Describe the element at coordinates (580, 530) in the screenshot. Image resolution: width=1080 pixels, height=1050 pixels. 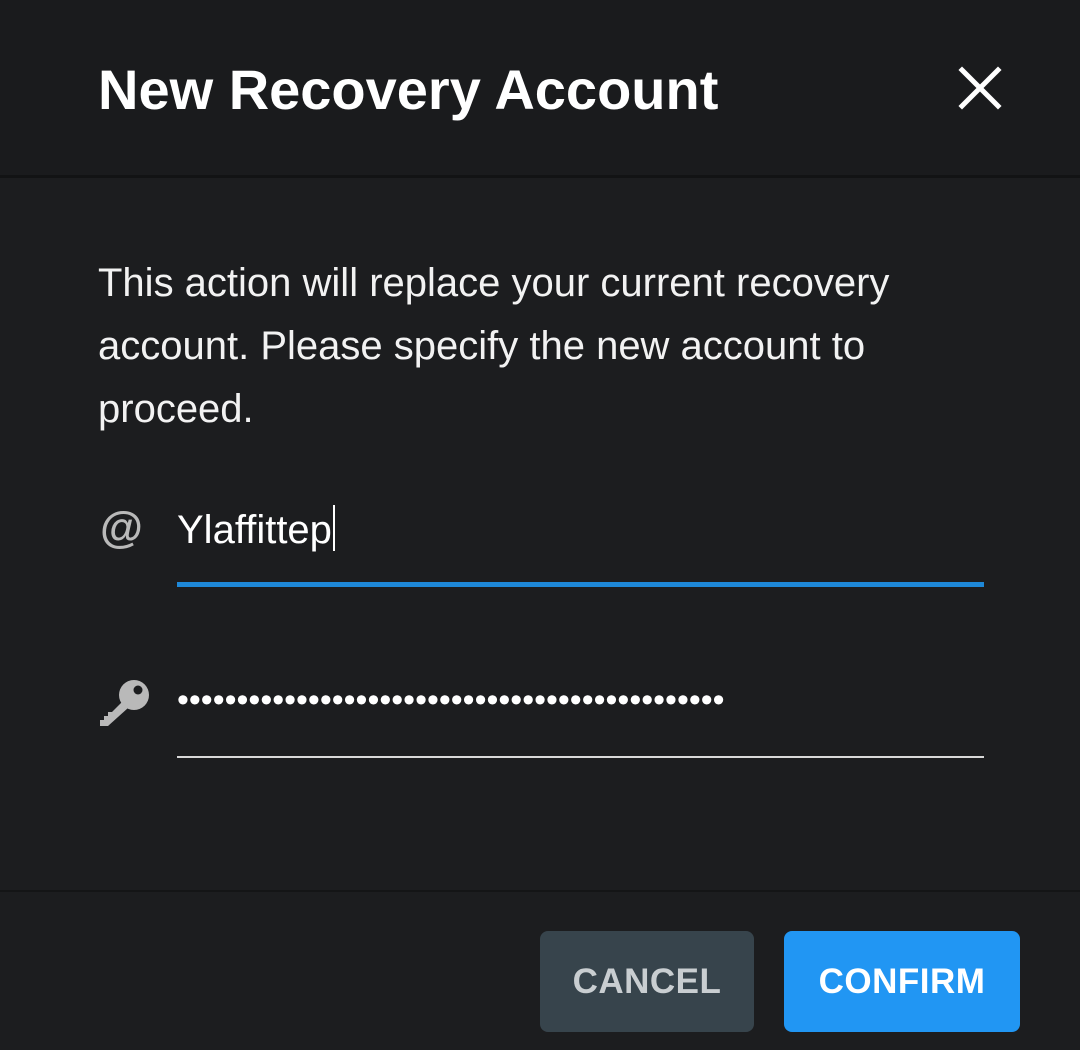
I see `username-input: Ylaffittep` at that location.